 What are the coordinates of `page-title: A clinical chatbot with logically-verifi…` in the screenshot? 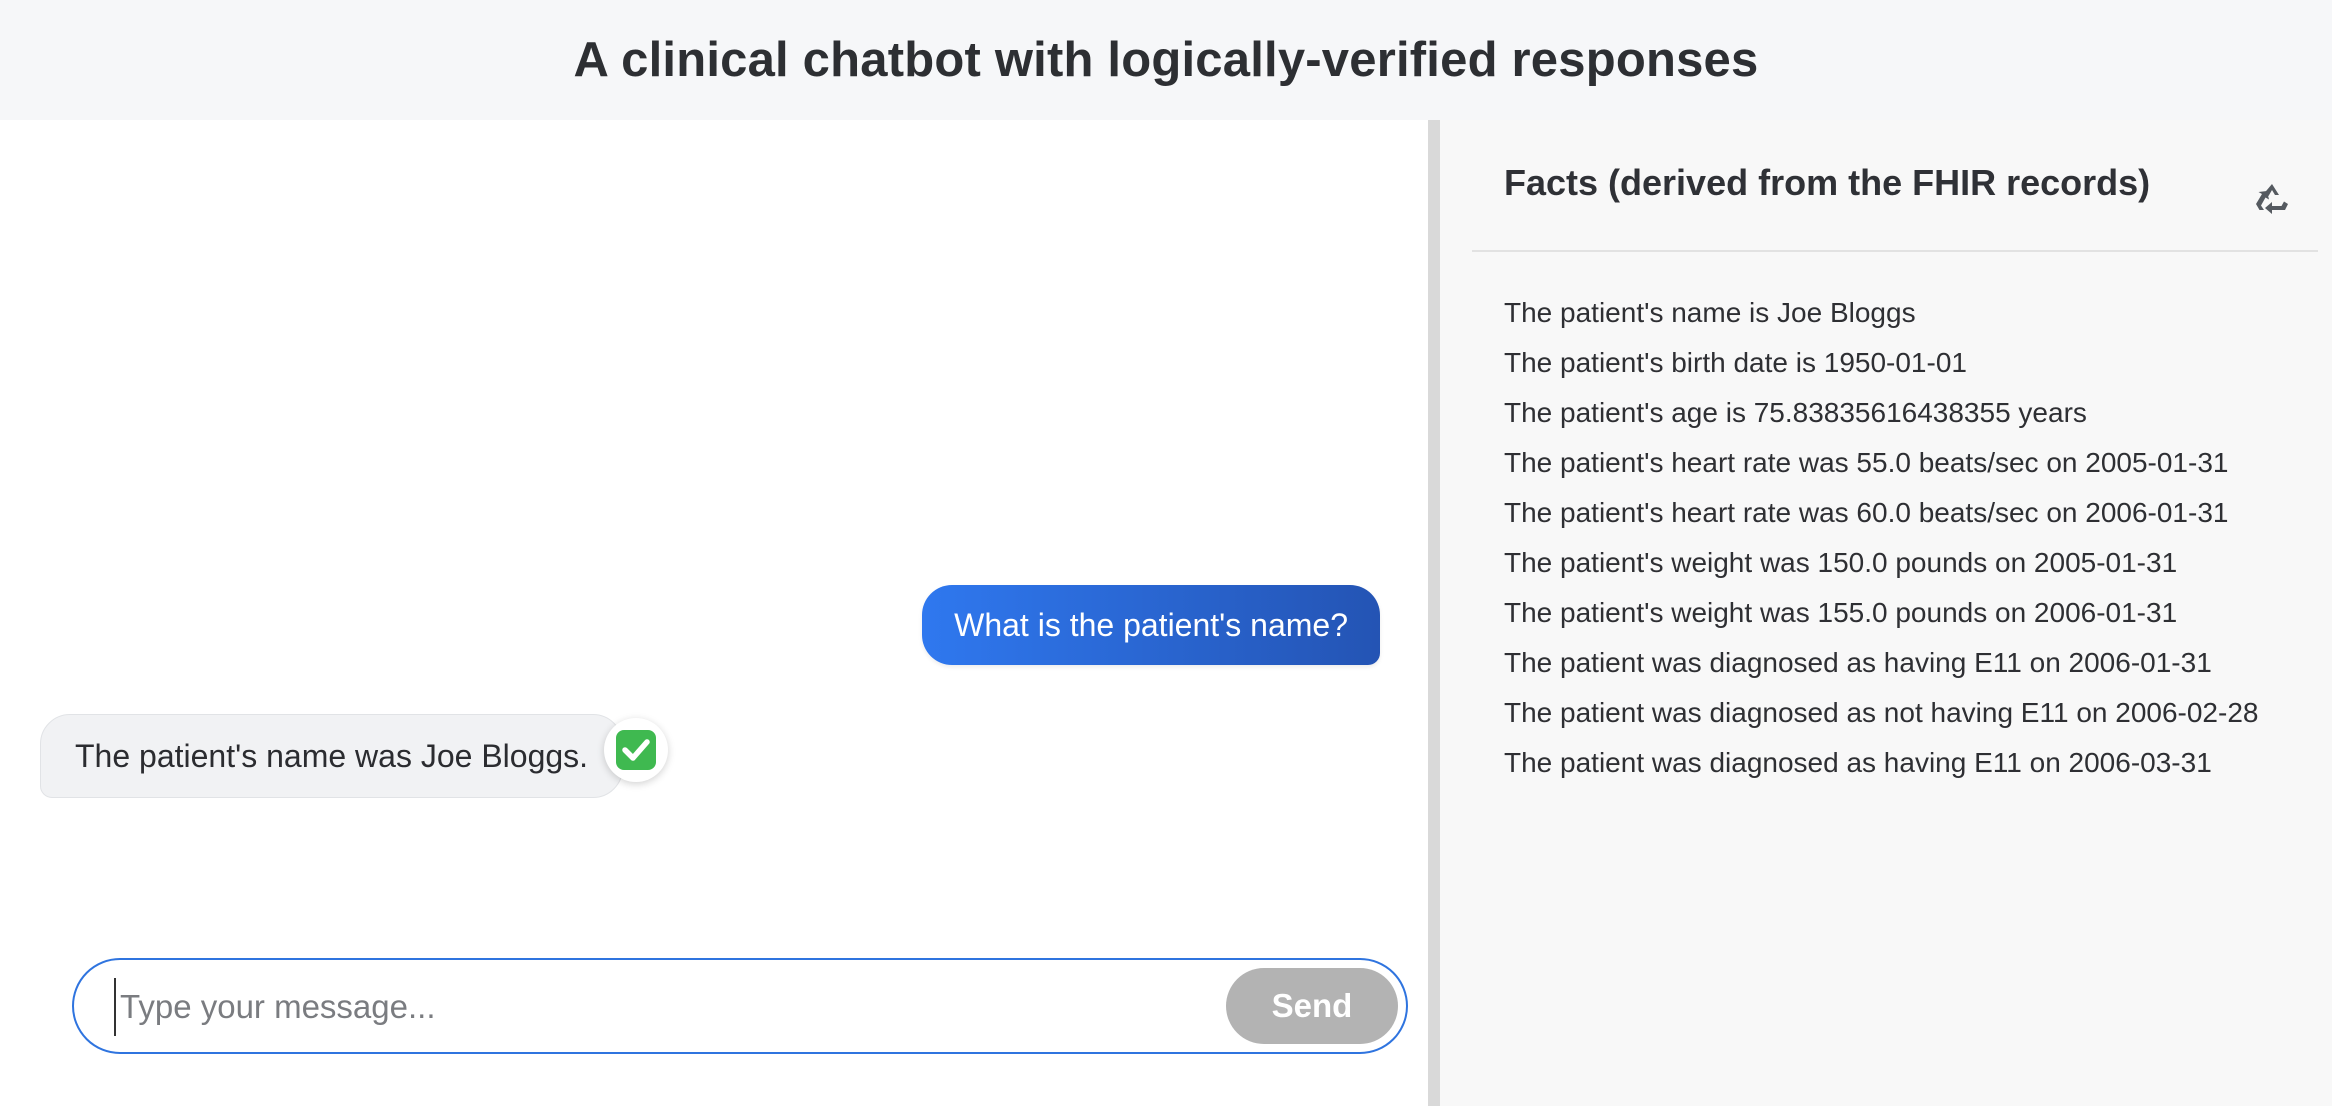 It's located at (1166, 60).